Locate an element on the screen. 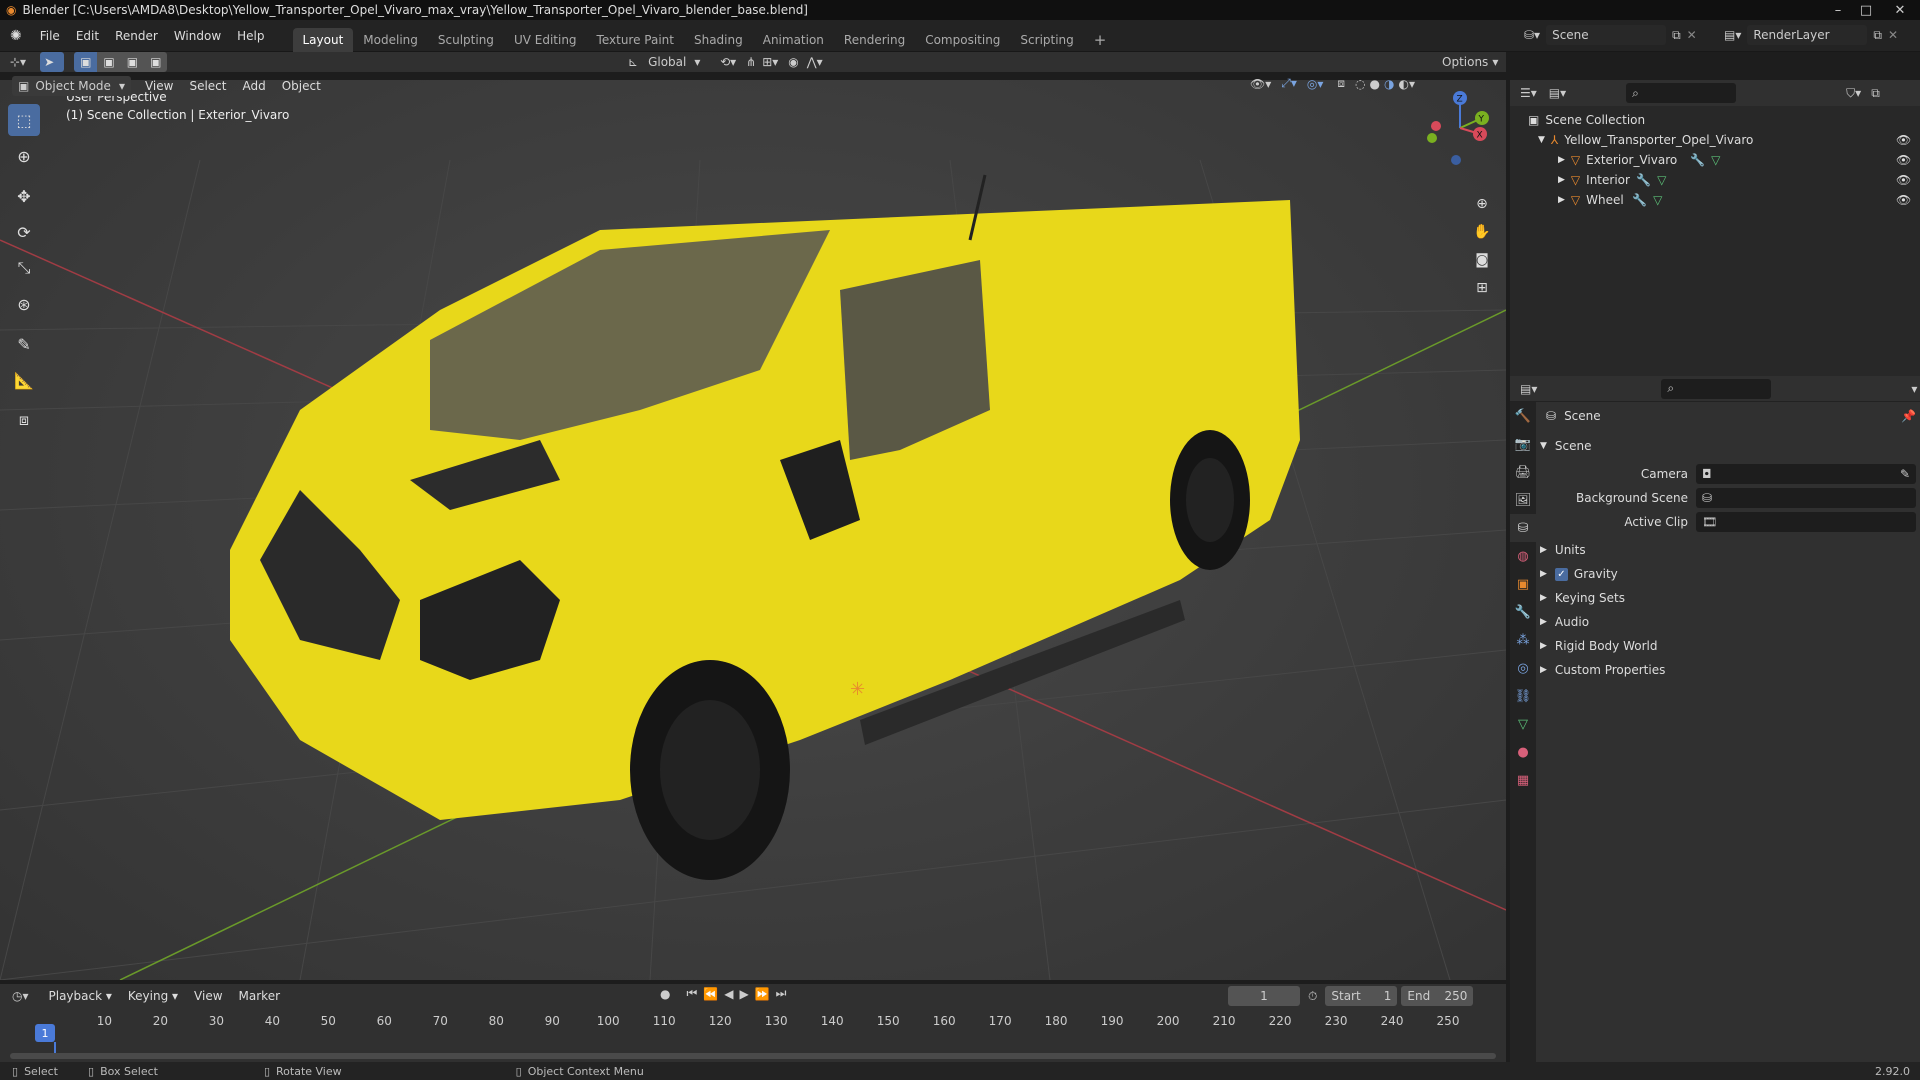  active-clip-field: 🎞 is located at coordinates (1806, 522).